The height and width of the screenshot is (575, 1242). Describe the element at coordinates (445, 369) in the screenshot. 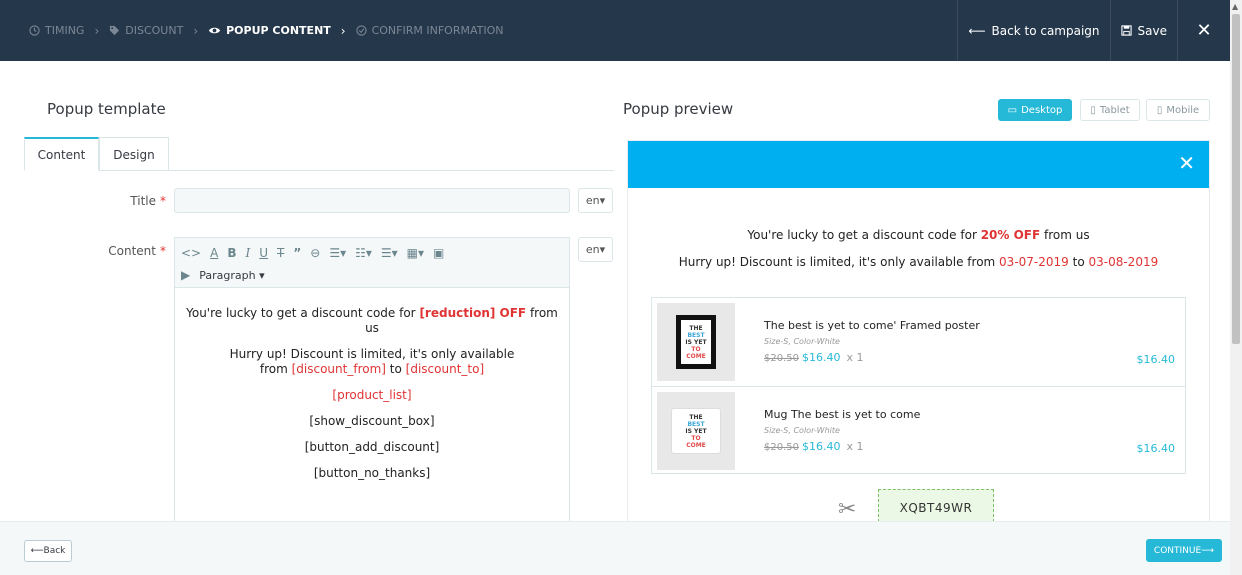

I see `discount-to-token: [discount_to]` at that location.